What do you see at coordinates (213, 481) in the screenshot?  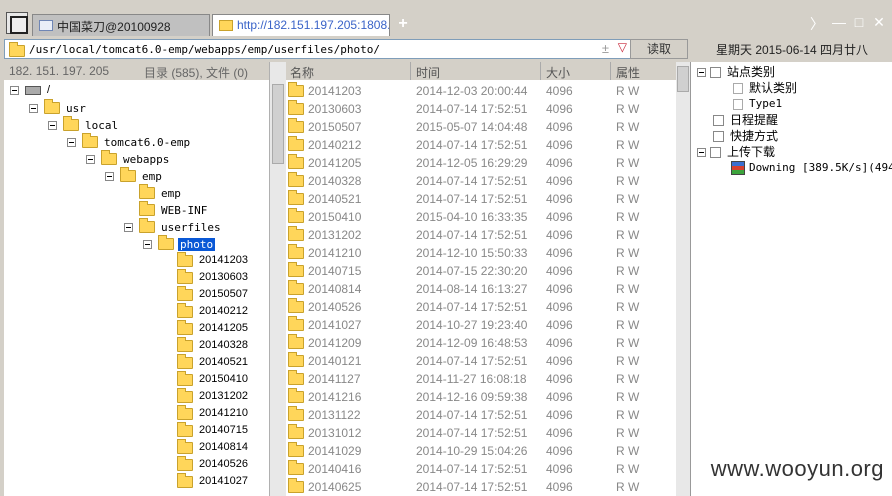 I see `tree-node-child: 20141027` at bounding box center [213, 481].